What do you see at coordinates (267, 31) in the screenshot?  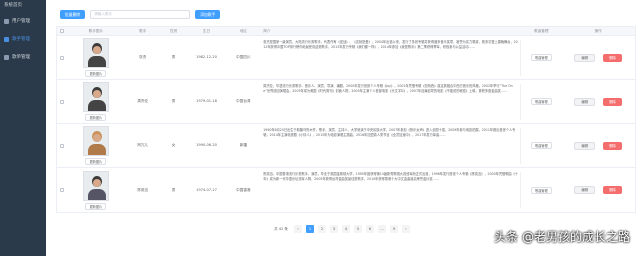 I see `header-bio: 简介` at bounding box center [267, 31].